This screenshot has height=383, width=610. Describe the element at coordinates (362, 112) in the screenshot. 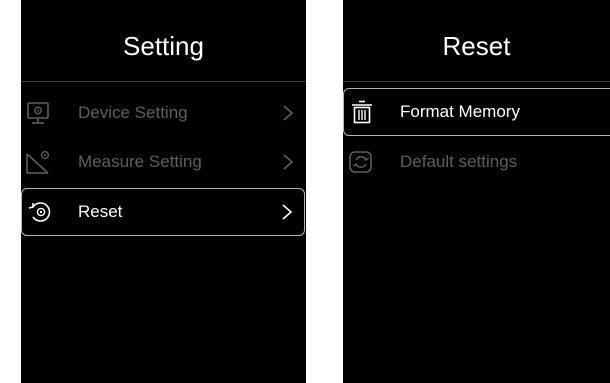

I see `trash-icon` at that location.